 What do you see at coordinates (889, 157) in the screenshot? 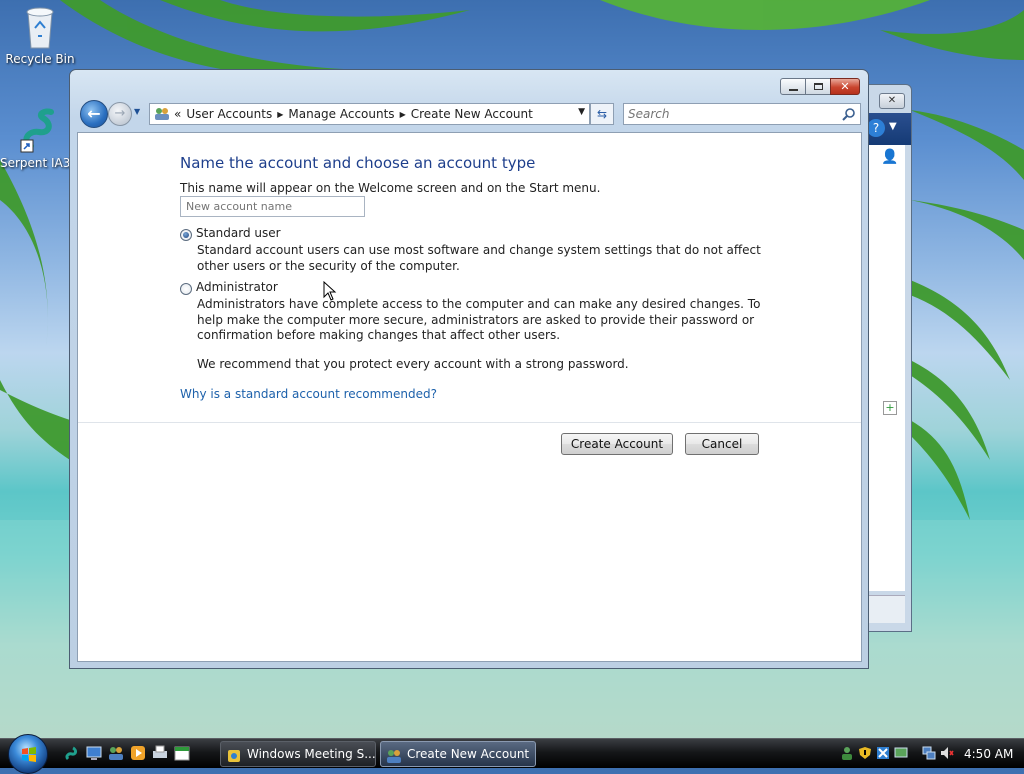
I see `add-user-icon: 👤` at bounding box center [889, 157].